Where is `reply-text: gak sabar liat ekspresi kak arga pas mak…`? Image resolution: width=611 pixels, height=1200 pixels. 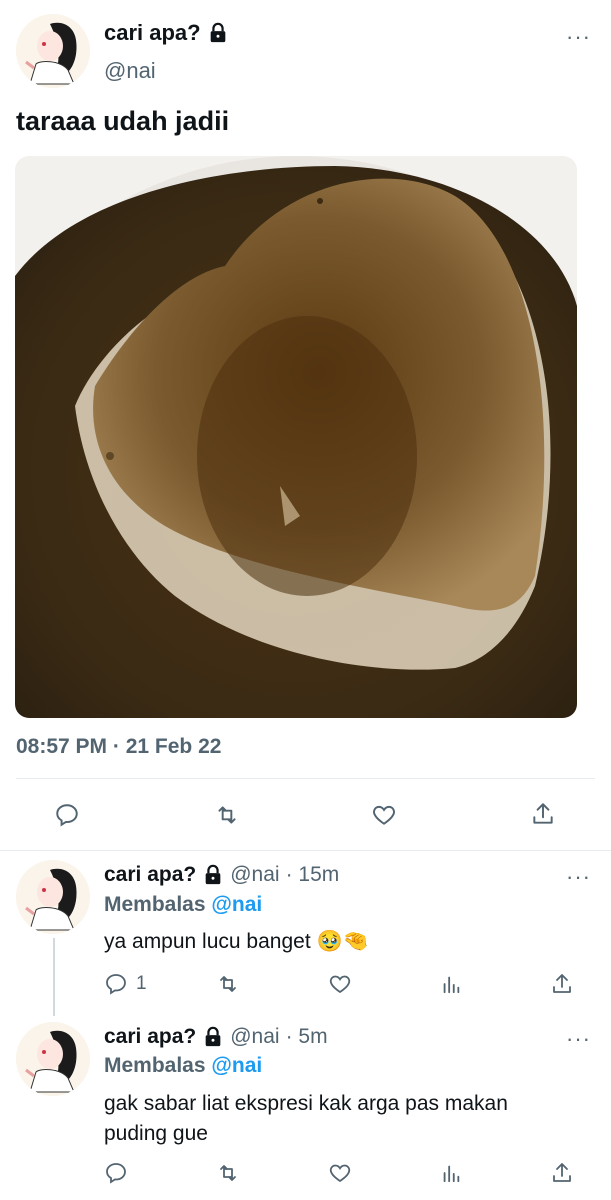 reply-text: gak sabar liat ekspresi kak arga pas mak… is located at coordinates (306, 1118).